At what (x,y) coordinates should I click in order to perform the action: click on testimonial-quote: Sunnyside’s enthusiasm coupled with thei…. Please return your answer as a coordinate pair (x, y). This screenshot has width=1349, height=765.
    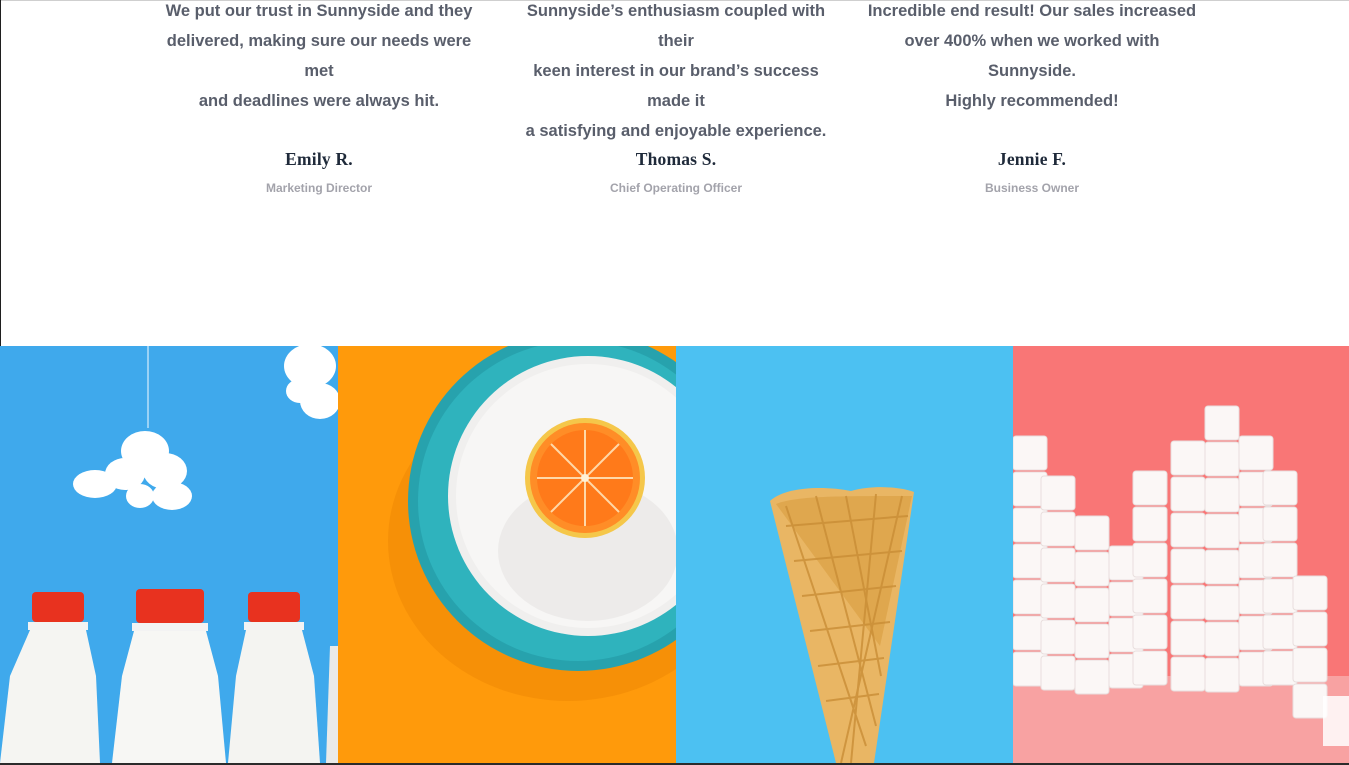
    Looking at the image, I should click on (676, 73).